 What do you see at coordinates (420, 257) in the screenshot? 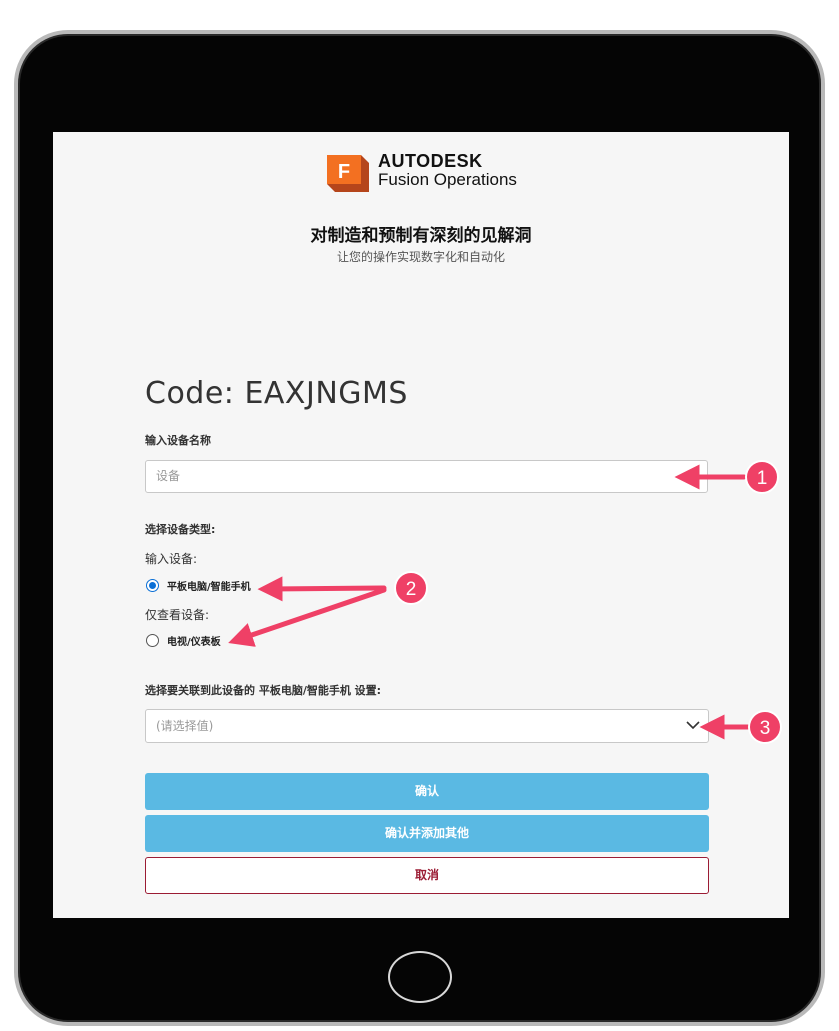
I see `page-subheadline: 让您的操作实现数字化和自动化` at bounding box center [420, 257].